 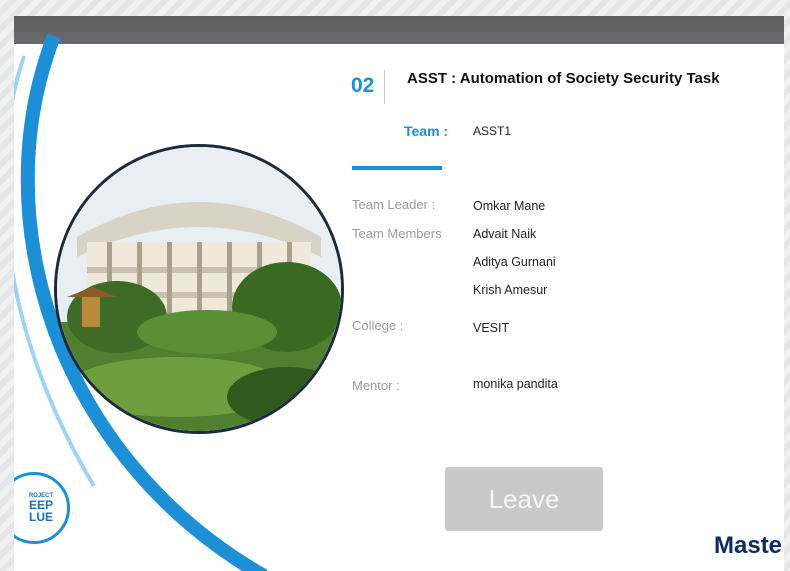 I want to click on team-member-item: Aditya Gurnani, so click(x=514, y=262).